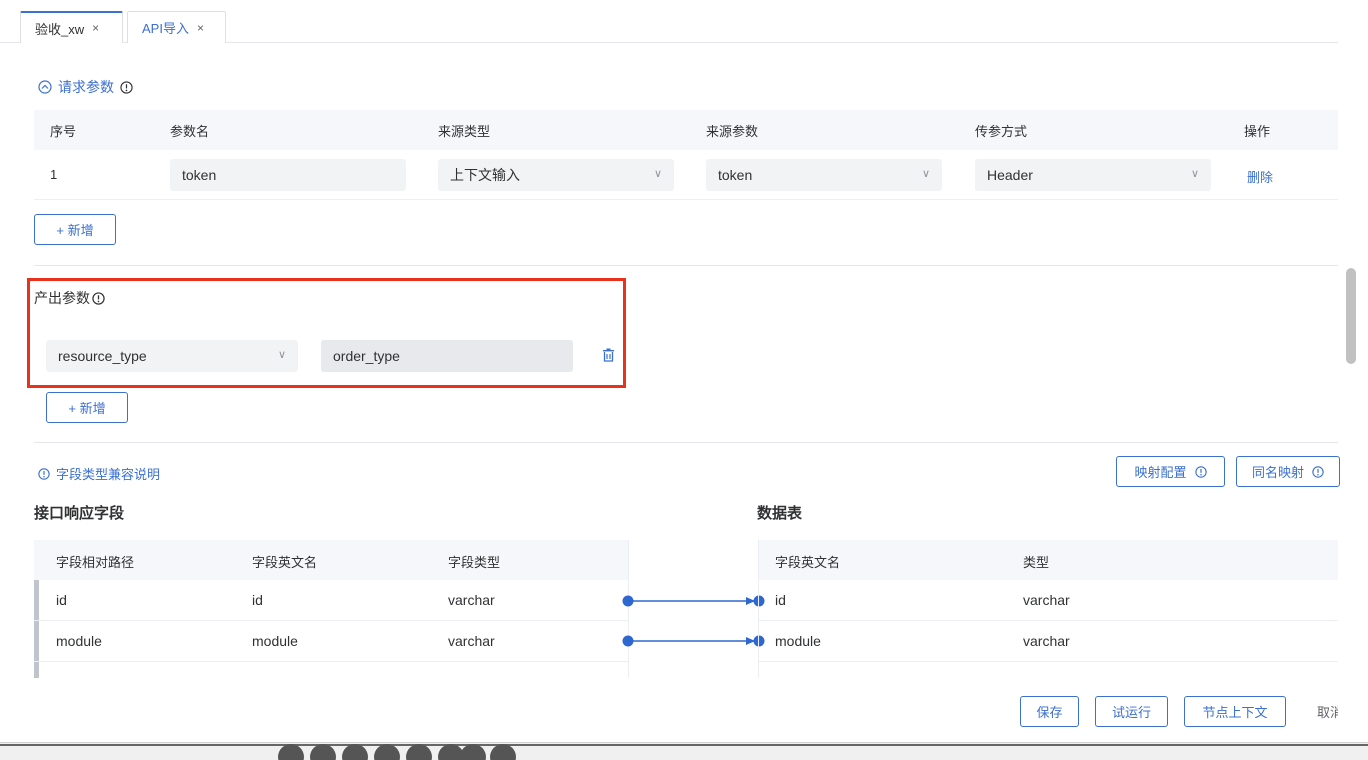  What do you see at coordinates (735, 175) in the screenshot?
I see `source-param-value: token` at bounding box center [735, 175].